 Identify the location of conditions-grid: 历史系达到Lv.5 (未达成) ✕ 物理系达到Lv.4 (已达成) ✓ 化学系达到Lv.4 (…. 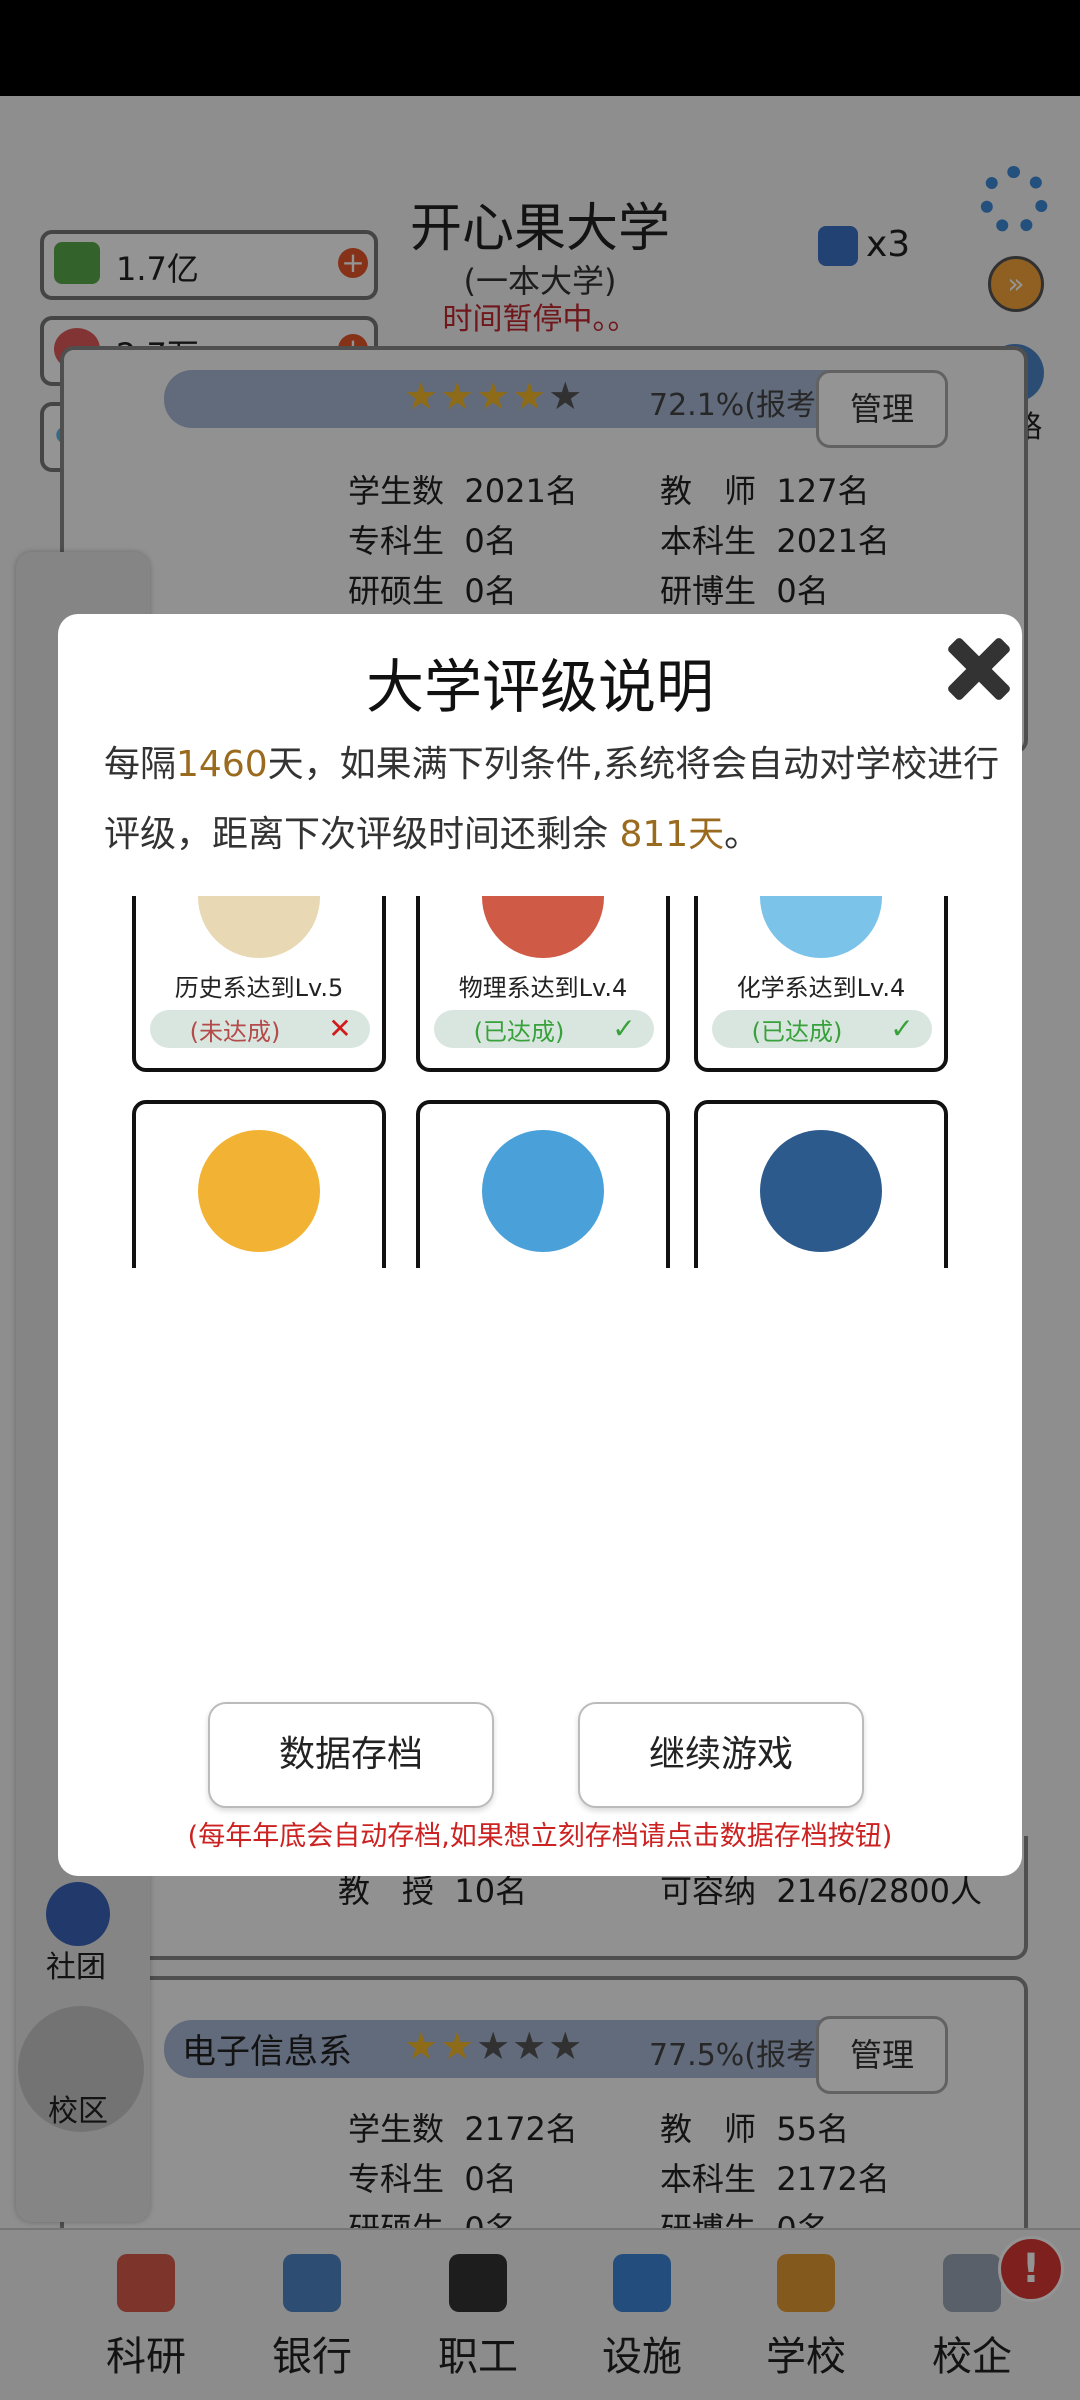
(540, 1082).